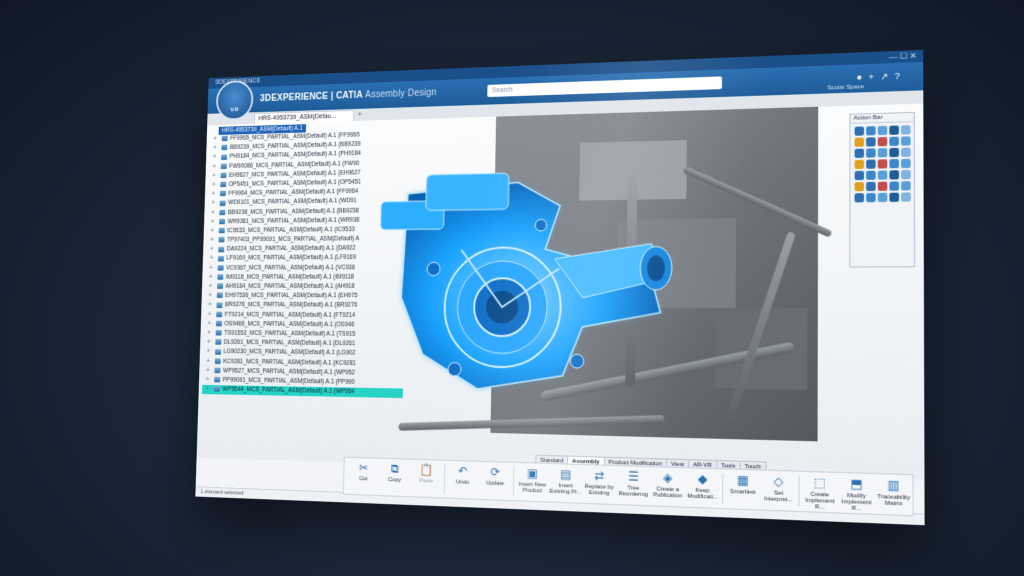  I want to click on action-button: ▦ Smartlest, so click(743, 482).